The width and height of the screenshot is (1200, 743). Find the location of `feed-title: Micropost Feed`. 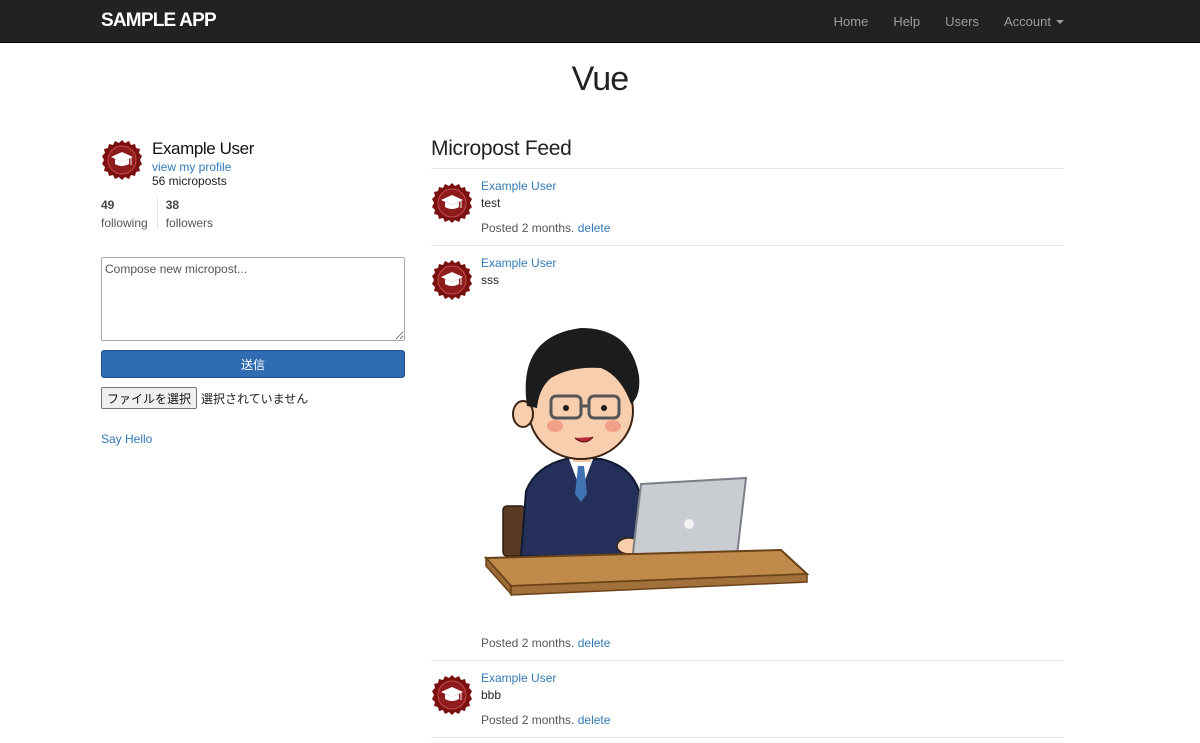

feed-title: Micropost Feed is located at coordinates (747, 153).